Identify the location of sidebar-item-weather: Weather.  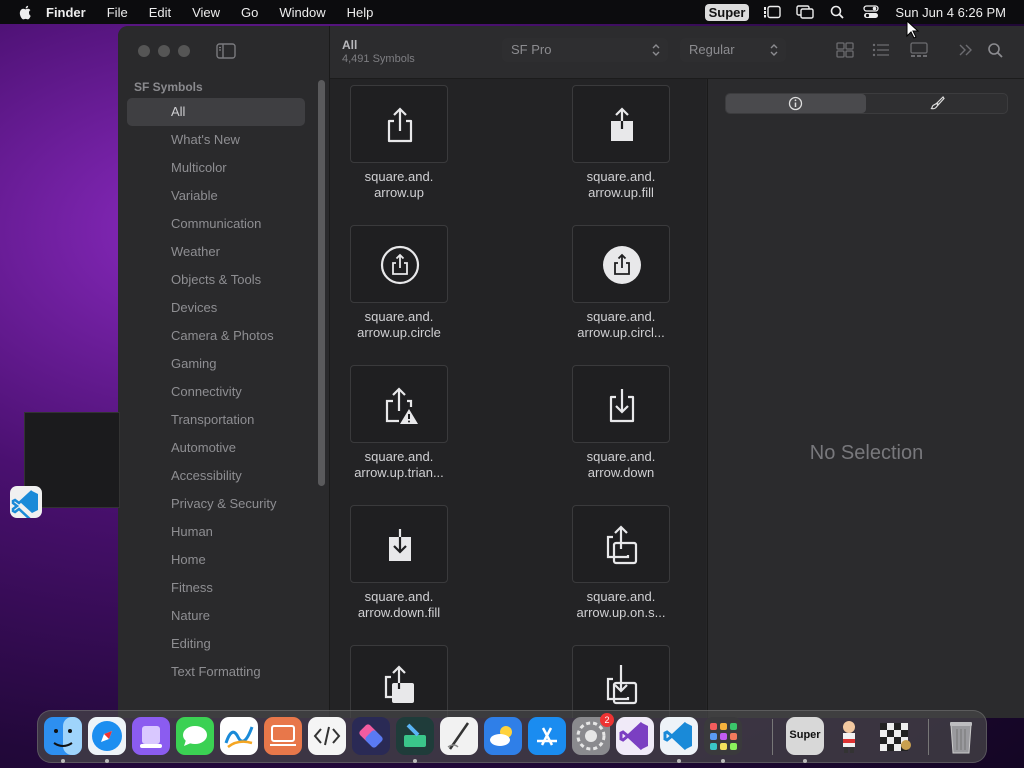
(216, 252).